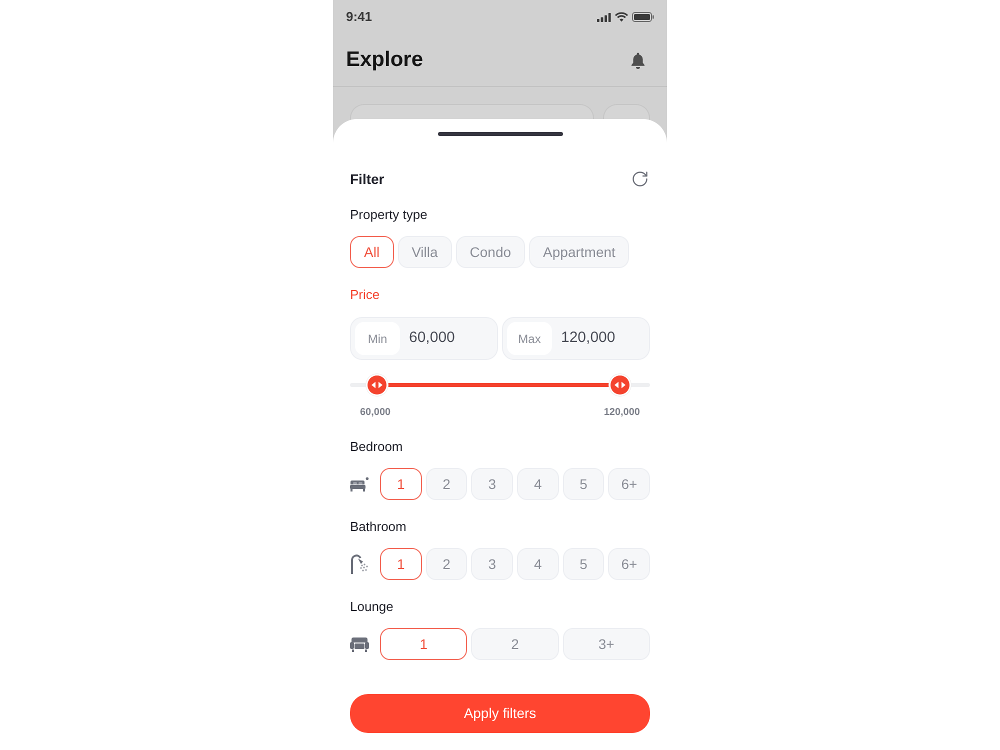 This screenshot has height=750, width=1000. I want to click on bathroom-option: 2, so click(447, 564).